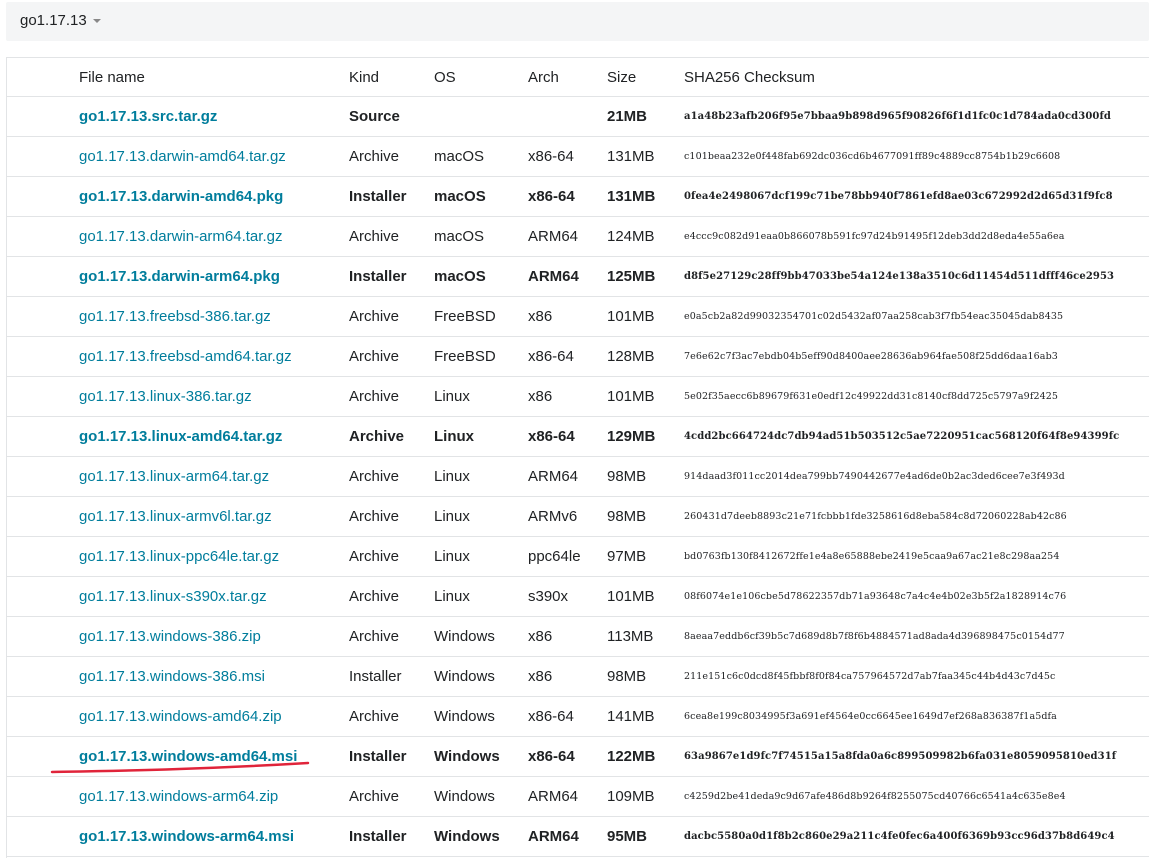  What do you see at coordinates (182, 156) in the screenshot?
I see `file-download-link: go1.17.13.darwin-amd64.tar.gz` at bounding box center [182, 156].